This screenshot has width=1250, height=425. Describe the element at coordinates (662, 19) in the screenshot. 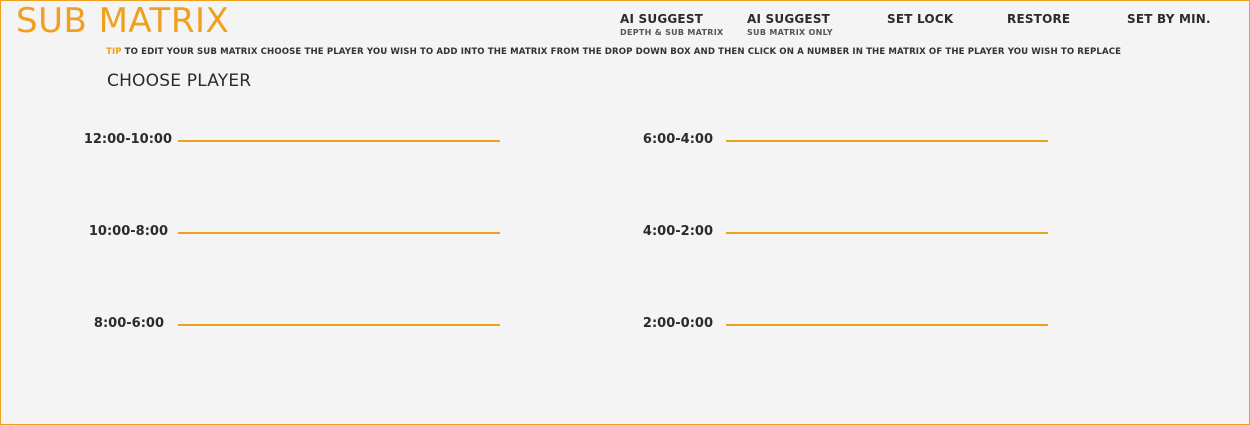

I see `ai-suggest-depth-label: AI SUGGEST` at that location.